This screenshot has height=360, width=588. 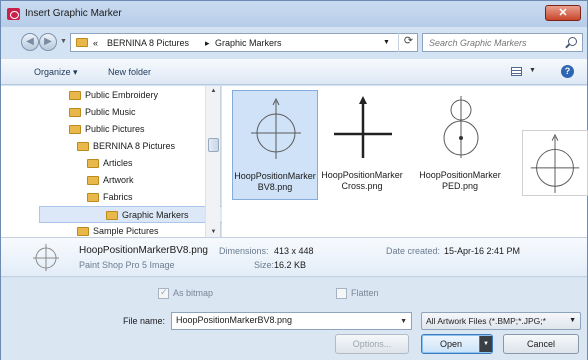 I want to click on back-button: ◀, so click(x=30, y=42).